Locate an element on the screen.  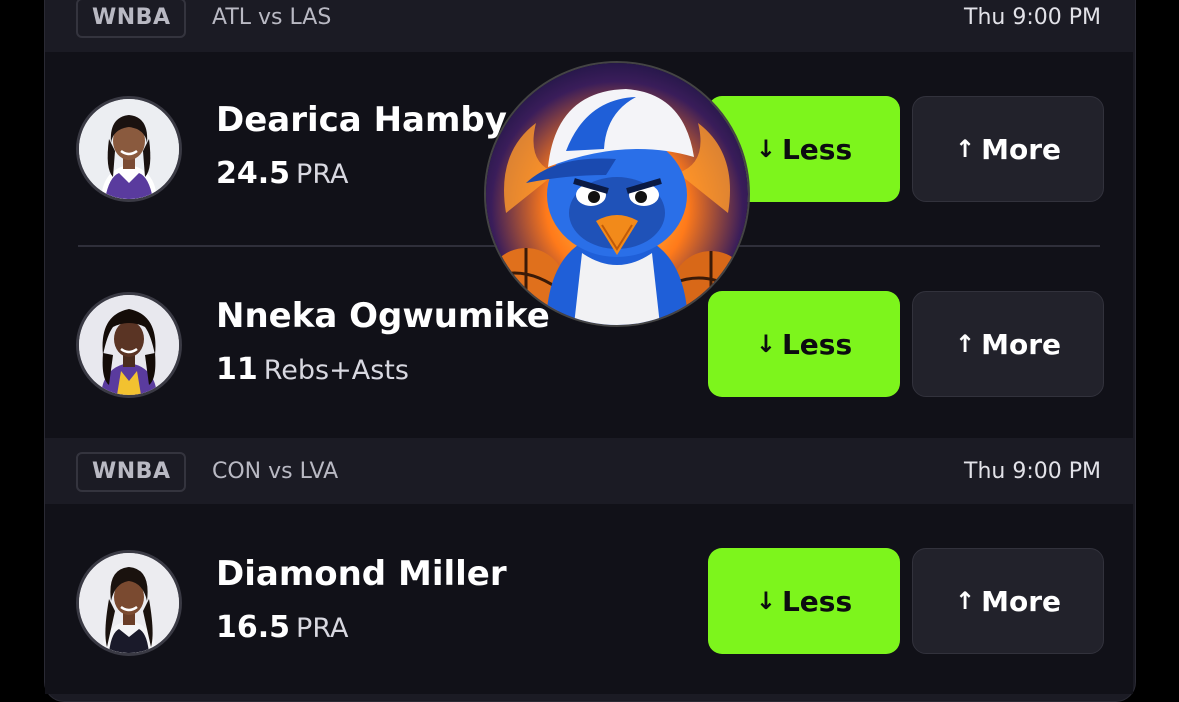
stat-type: Rebs+Asts is located at coordinates (336, 370).